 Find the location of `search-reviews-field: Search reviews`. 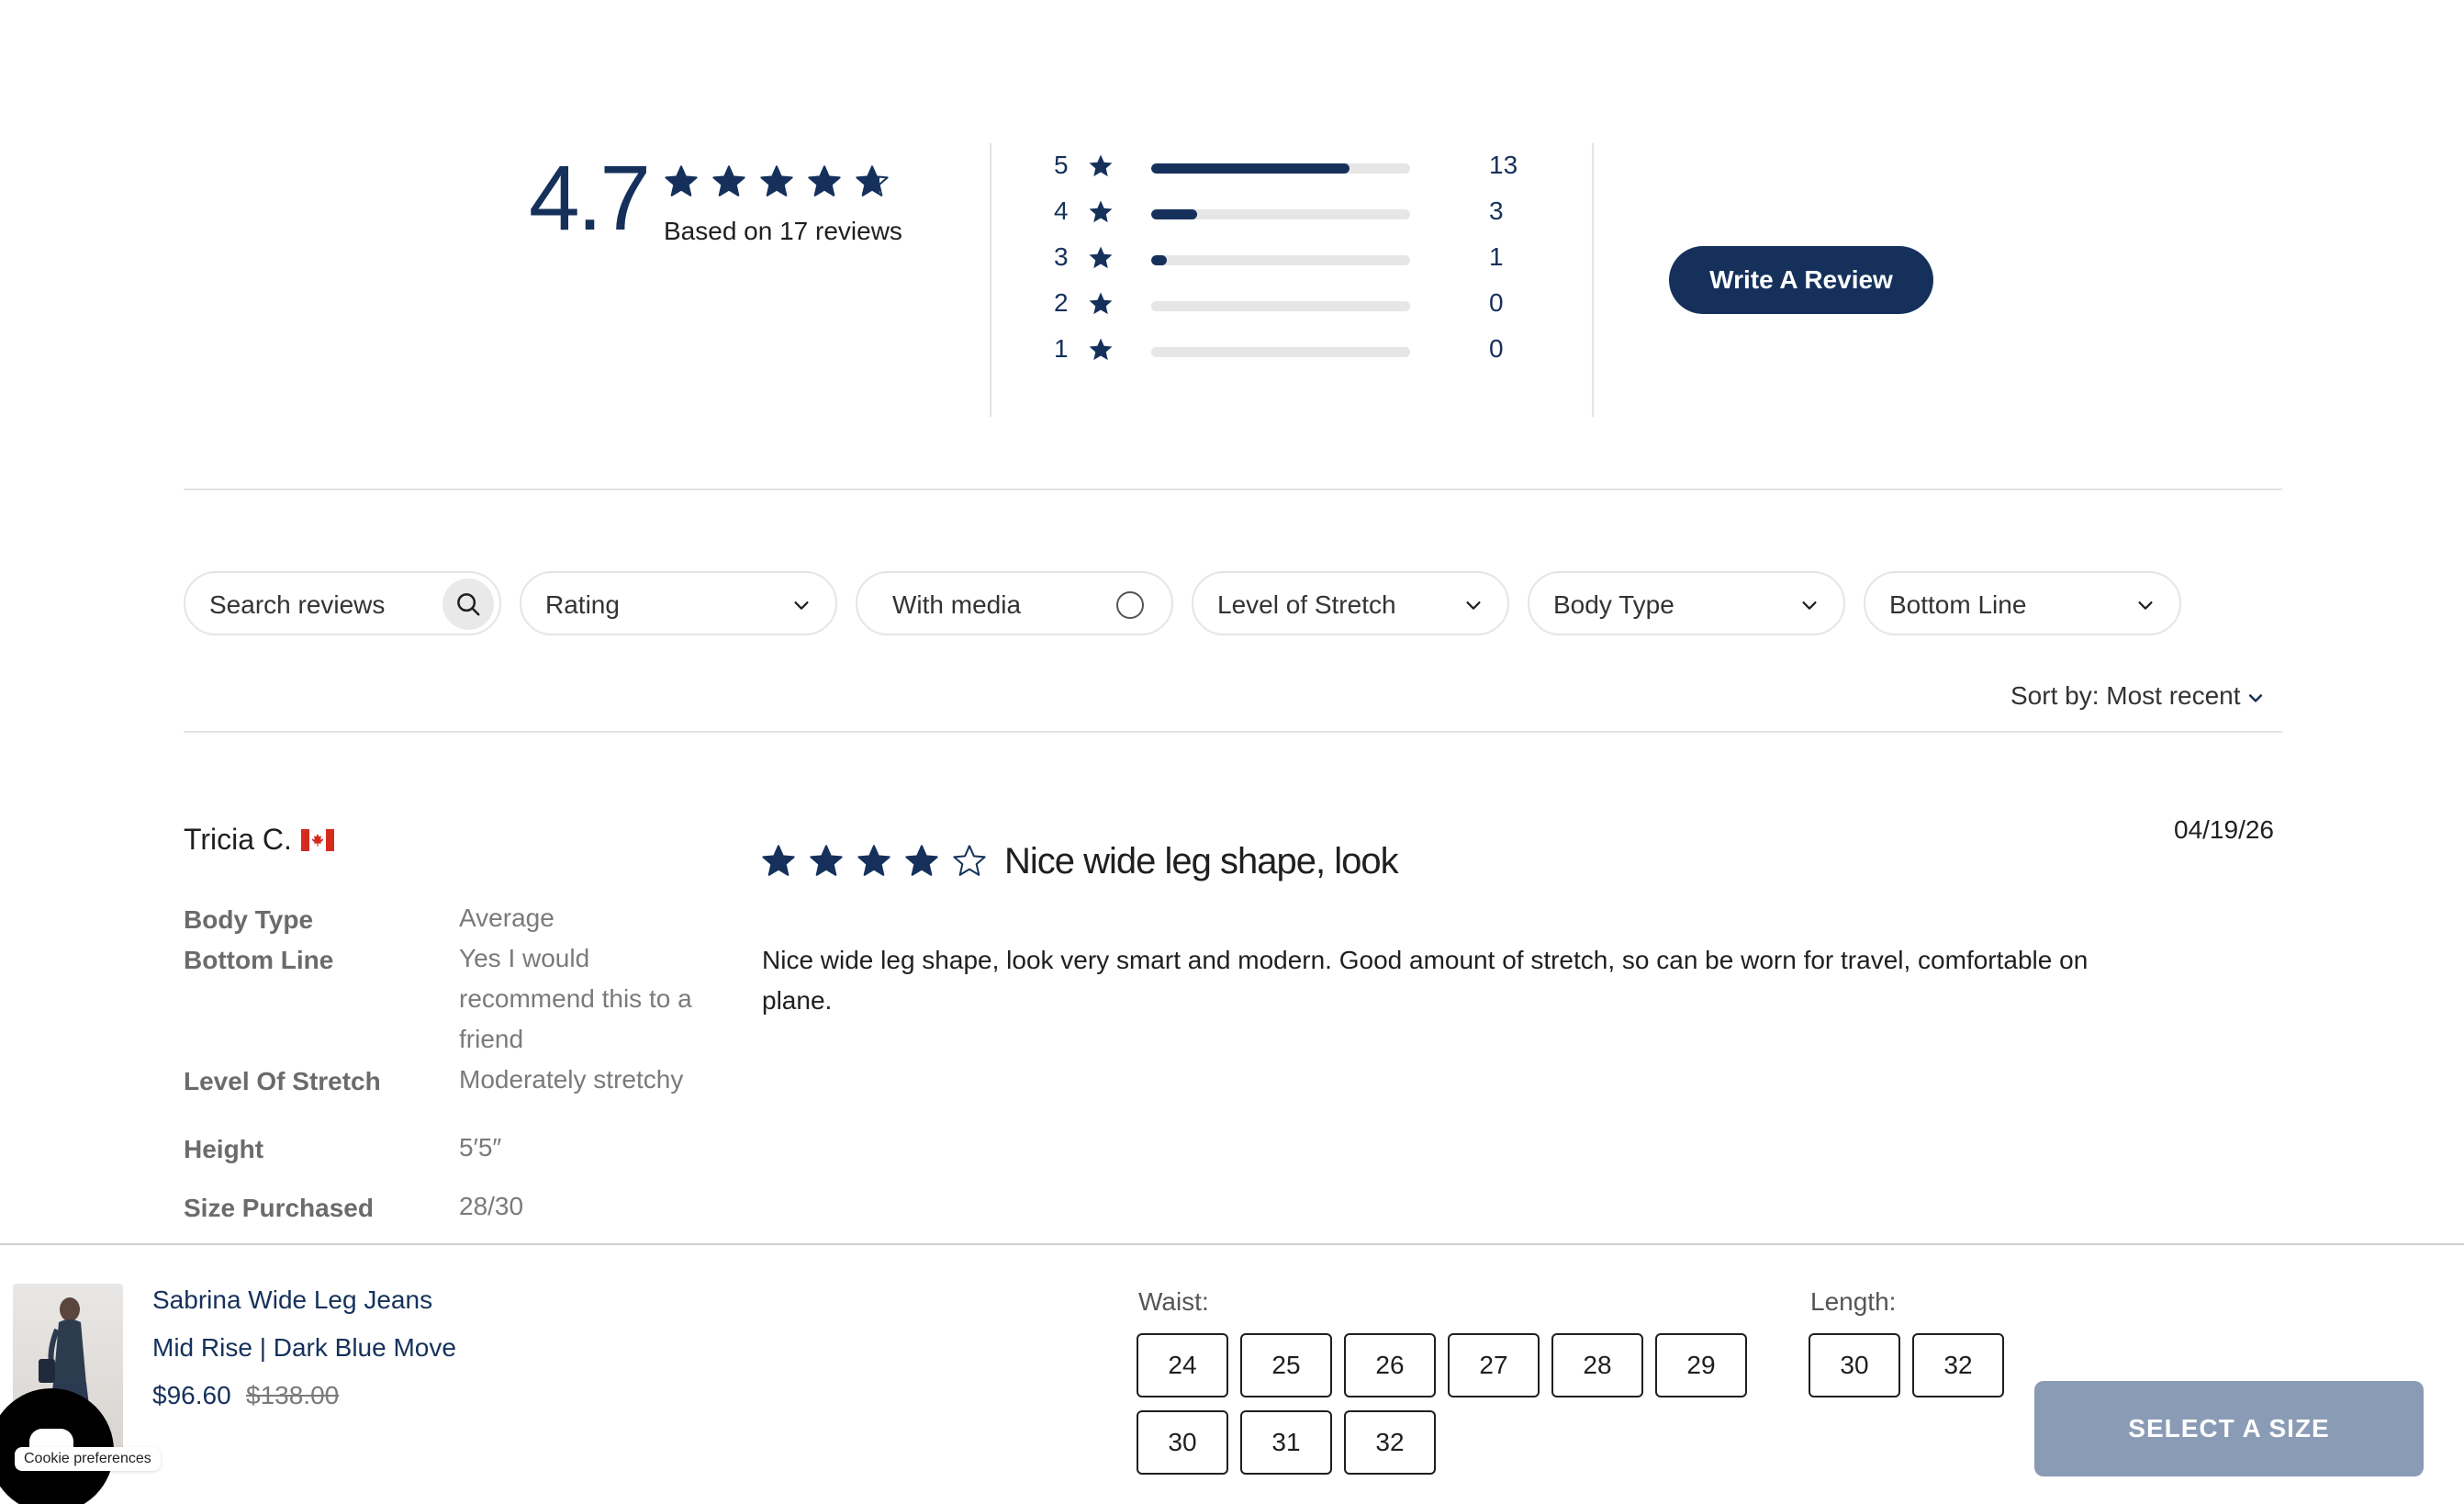

search-reviews-field: Search reviews is located at coordinates (342, 603).